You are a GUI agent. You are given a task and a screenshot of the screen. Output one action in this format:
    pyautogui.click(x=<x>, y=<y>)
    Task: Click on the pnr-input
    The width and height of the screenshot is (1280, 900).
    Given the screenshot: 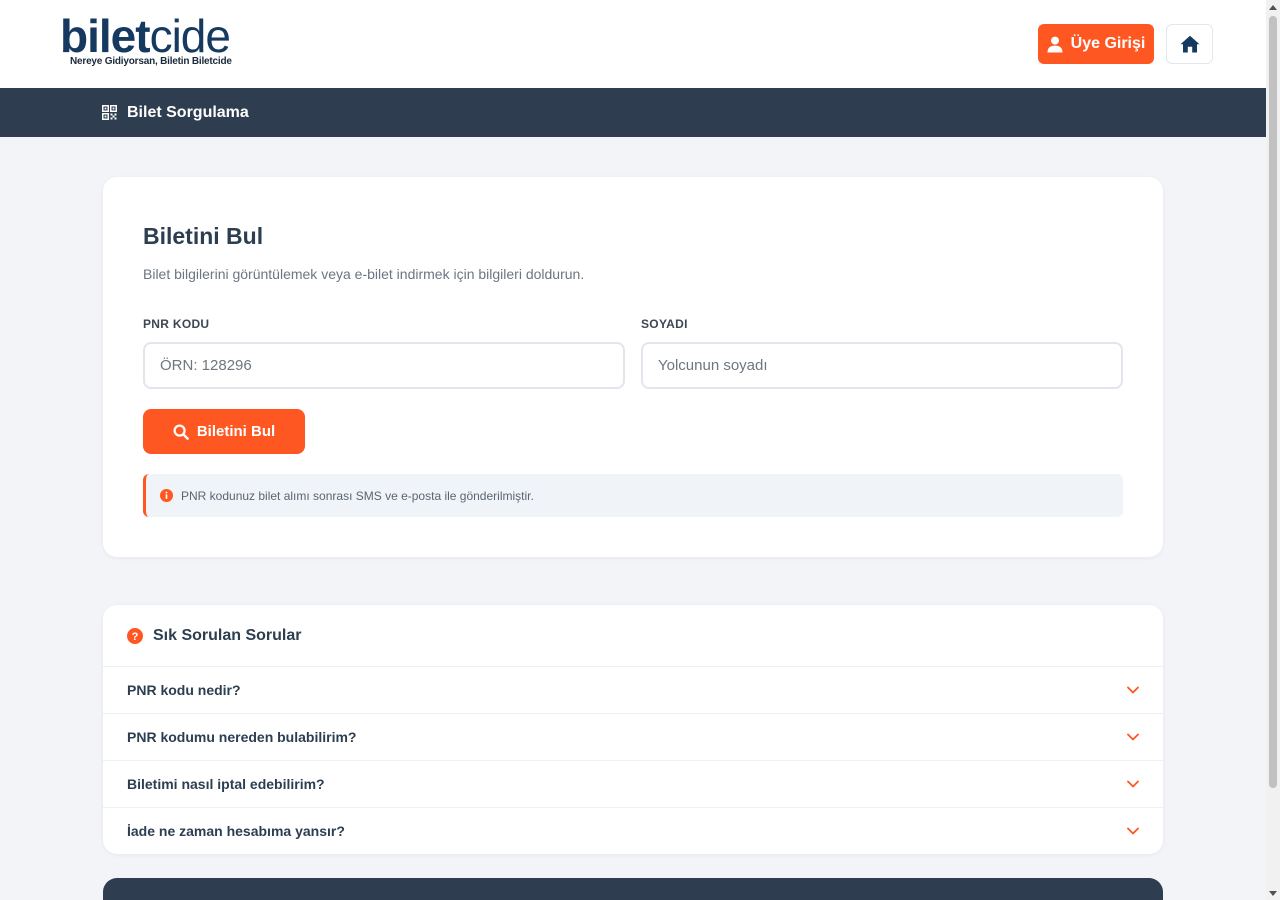 What is the action you would take?
    pyautogui.click(x=384, y=365)
    